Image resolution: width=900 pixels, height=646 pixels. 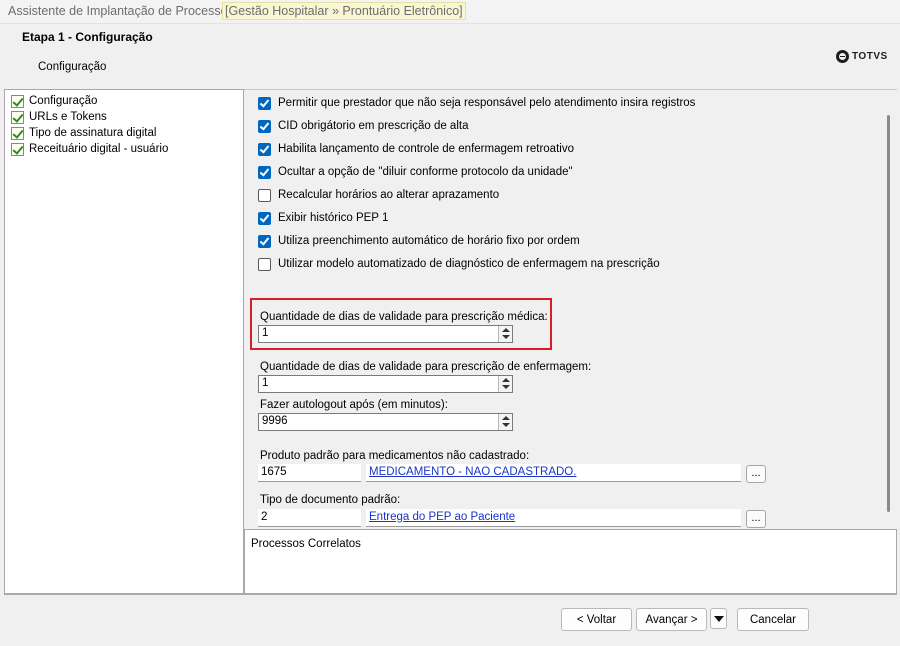 What do you see at coordinates (87, 37) in the screenshot?
I see `step-title: Etapa 1 - Configuração` at bounding box center [87, 37].